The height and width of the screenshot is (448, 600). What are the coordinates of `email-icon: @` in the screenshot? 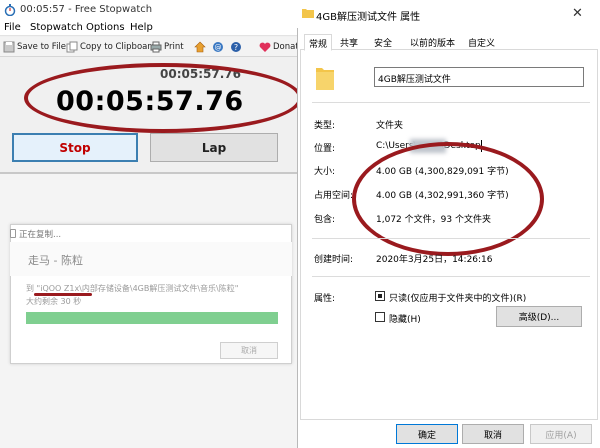 It's located at (218, 47).